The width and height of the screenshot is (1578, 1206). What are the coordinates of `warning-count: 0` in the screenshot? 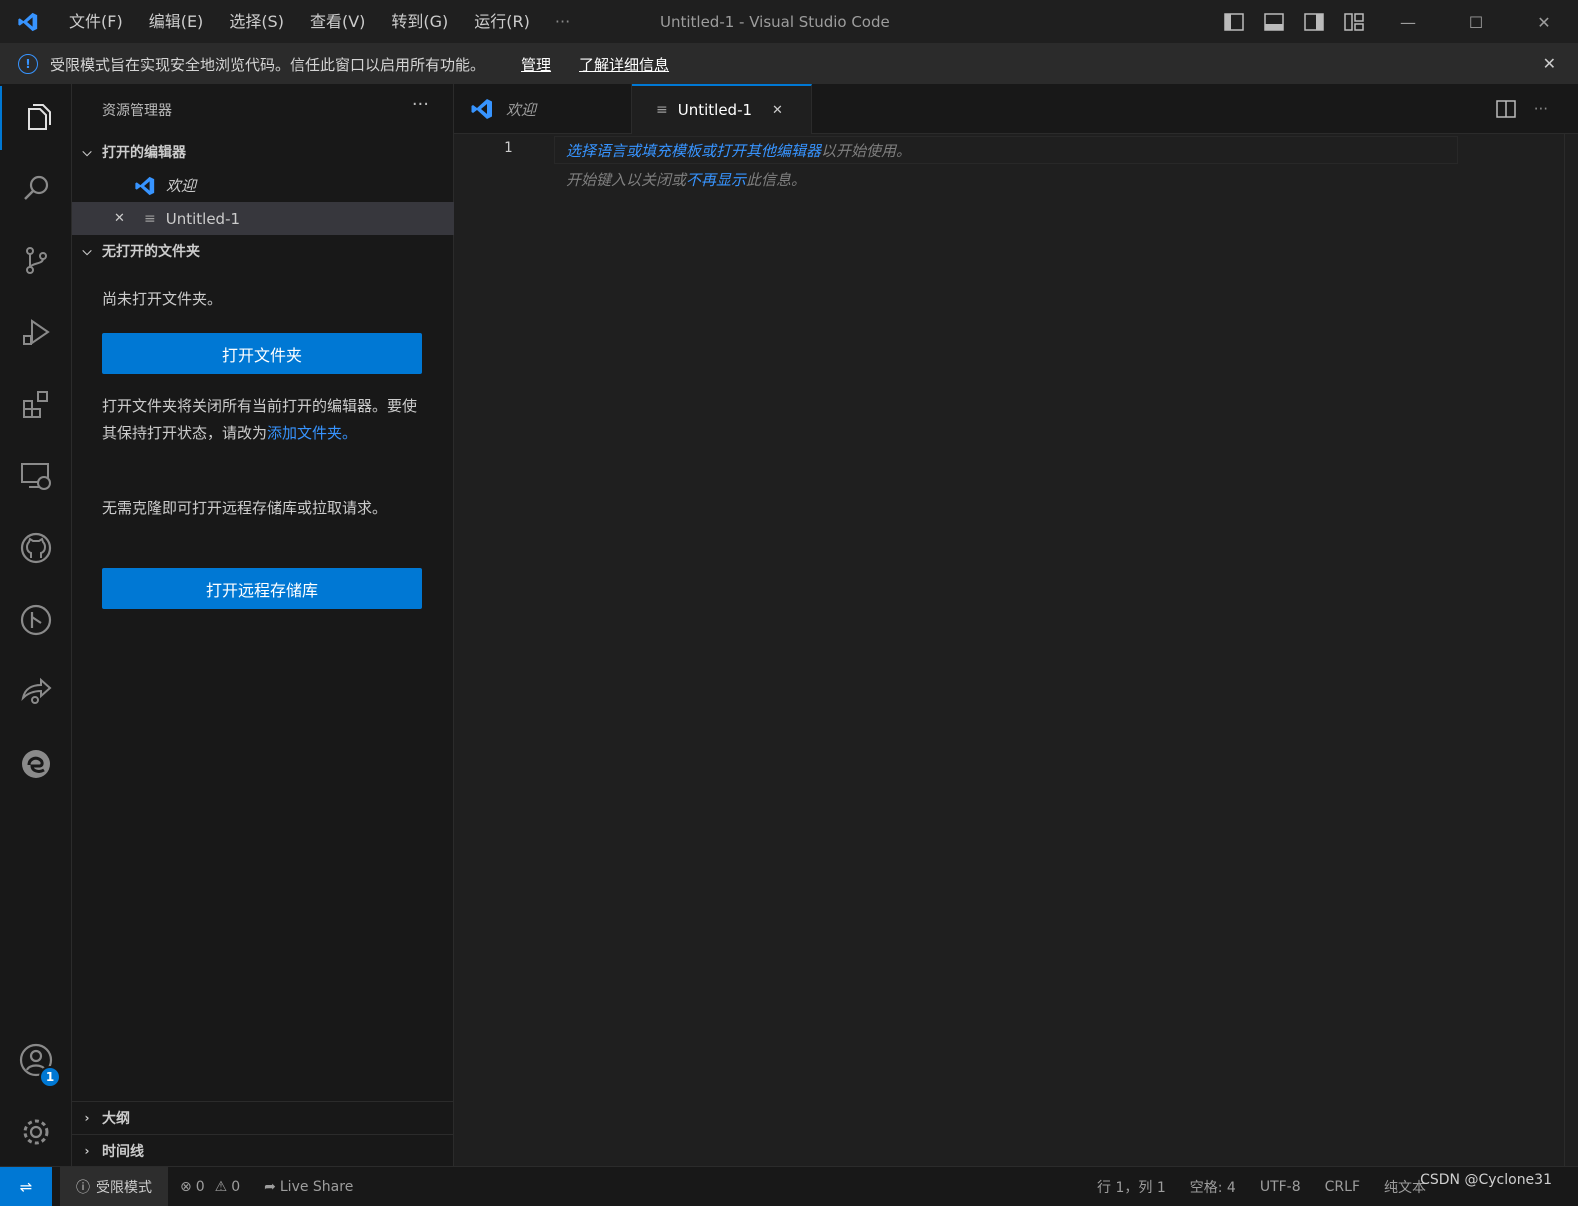 It's located at (236, 1186).